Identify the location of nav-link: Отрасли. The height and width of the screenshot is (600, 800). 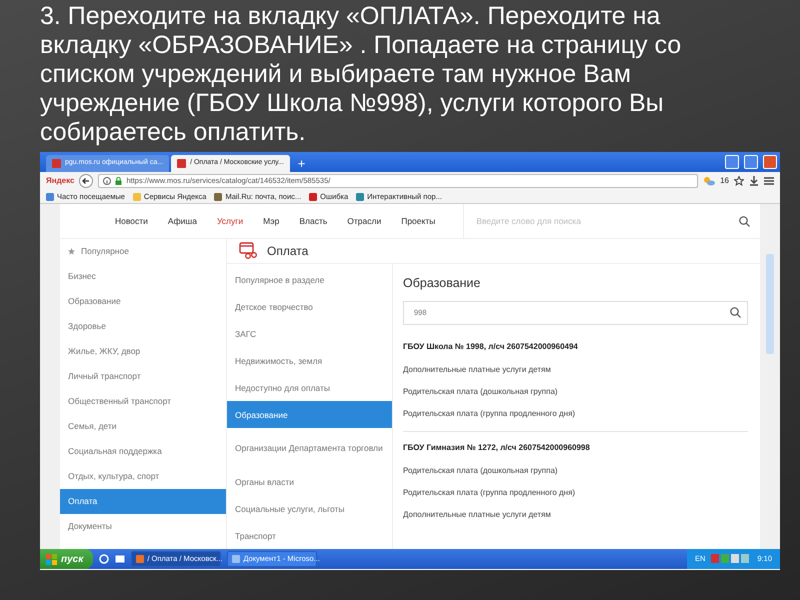
(364, 221).